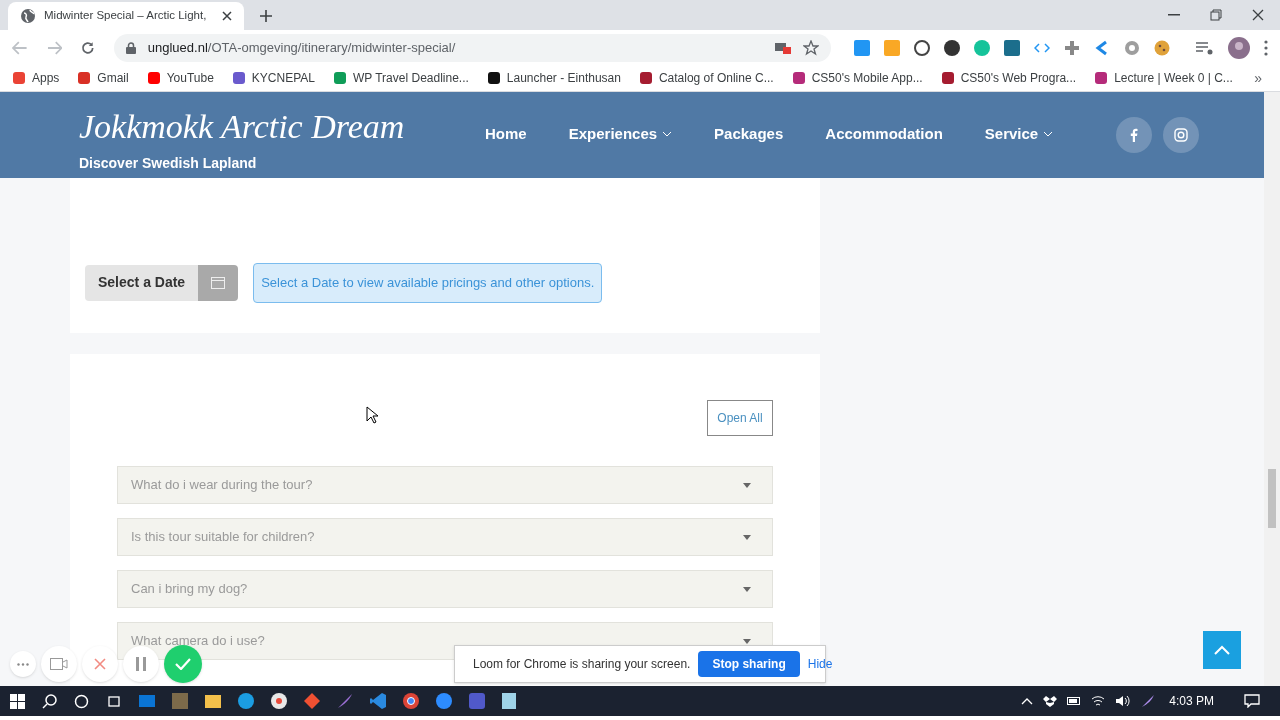  What do you see at coordinates (141, 664) in the screenshot?
I see `pause-icon` at bounding box center [141, 664].